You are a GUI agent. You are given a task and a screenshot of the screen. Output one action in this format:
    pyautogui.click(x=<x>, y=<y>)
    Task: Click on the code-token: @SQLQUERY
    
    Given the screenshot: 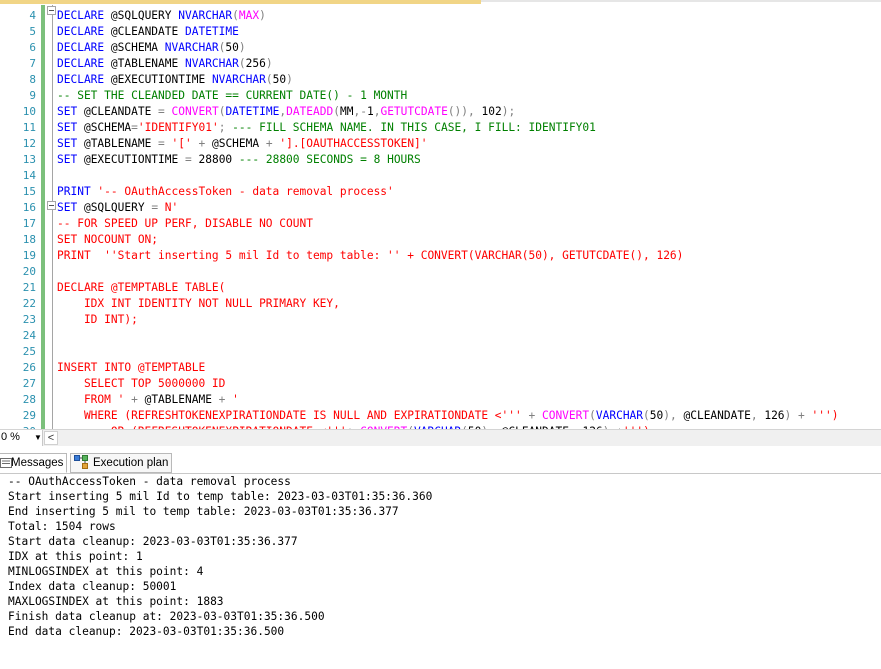 What is the action you would take?
    pyautogui.click(x=117, y=207)
    